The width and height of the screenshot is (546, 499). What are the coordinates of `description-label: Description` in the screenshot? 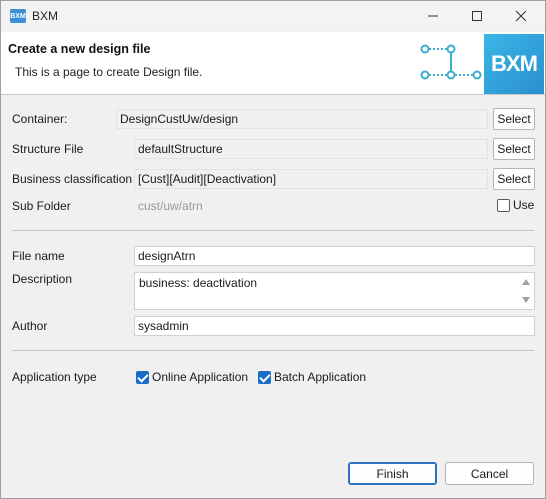 It's located at (42, 279).